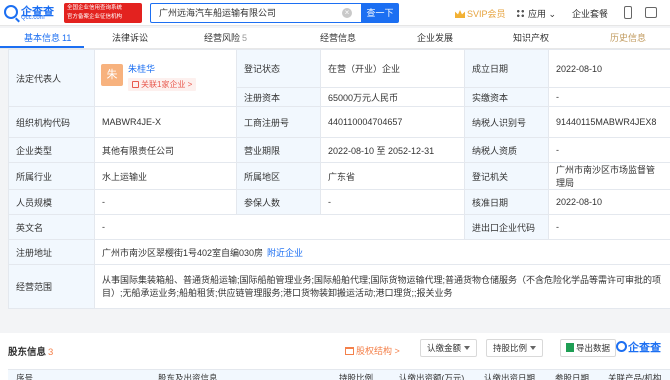 The width and height of the screenshot is (670, 380). What do you see at coordinates (609, 176) in the screenshot?
I see `reg-authority-value: 广州市南沙区市场监督管理局` at bounding box center [609, 176].